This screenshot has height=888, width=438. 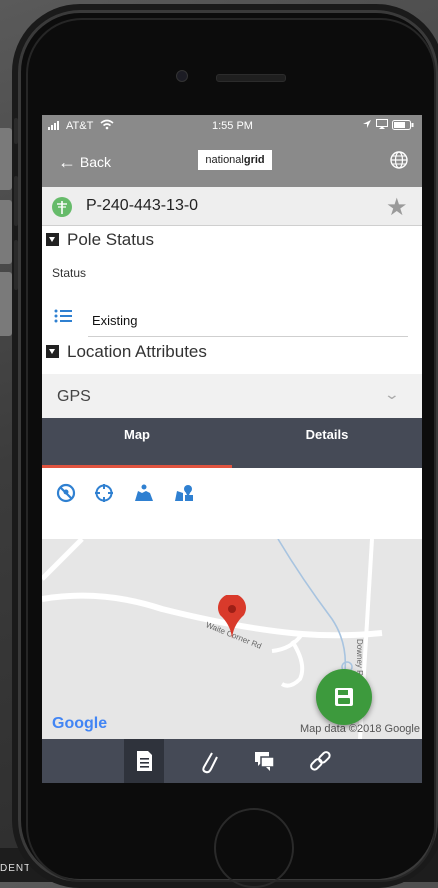 What do you see at coordinates (264, 761) in the screenshot?
I see `comments-icon` at bounding box center [264, 761].